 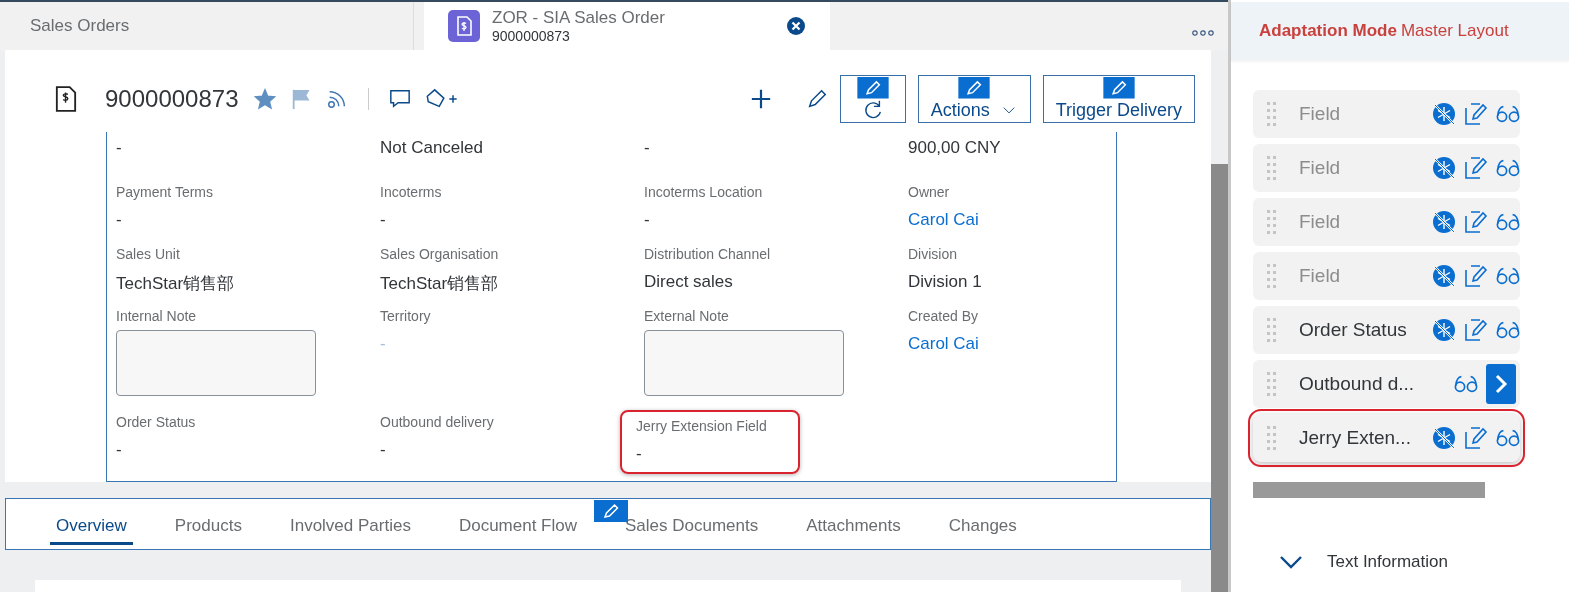 What do you see at coordinates (688, 282) in the screenshot?
I see `field-value: Direct sales` at bounding box center [688, 282].